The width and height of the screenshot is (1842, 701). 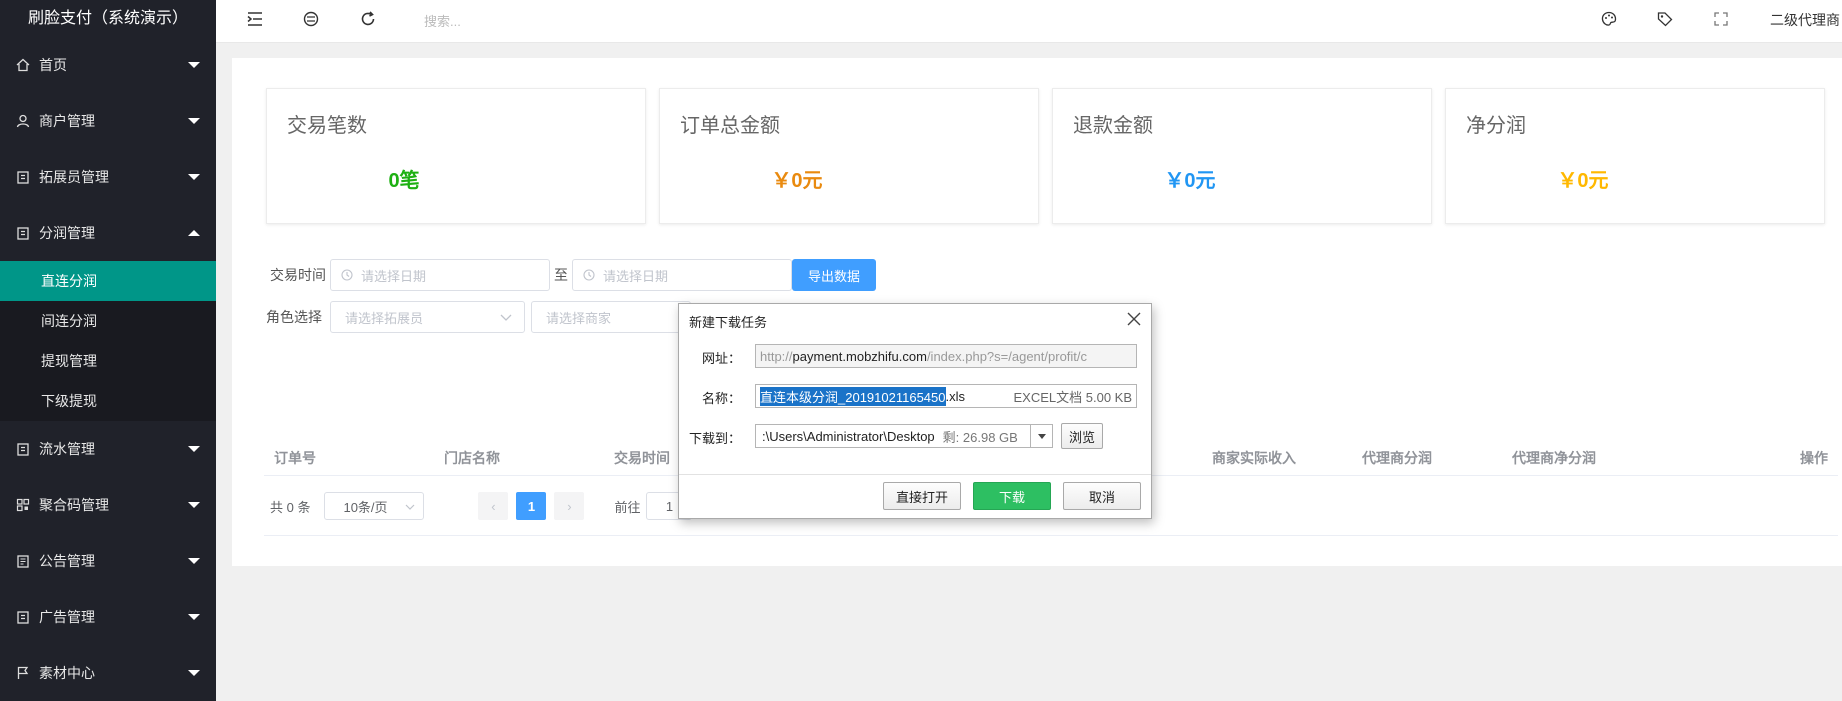 What do you see at coordinates (561, 275) in the screenshot?
I see `to-label: 至` at bounding box center [561, 275].